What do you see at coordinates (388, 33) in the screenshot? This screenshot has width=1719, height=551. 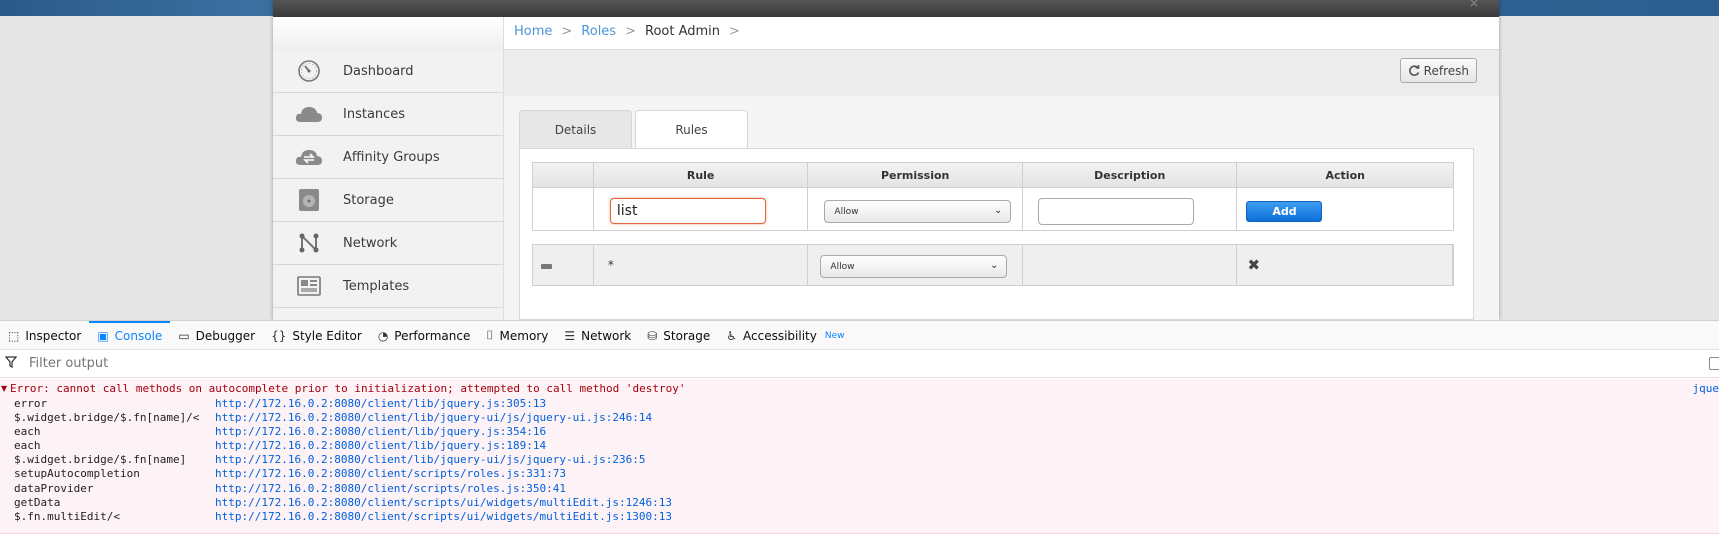 I see `sidebar-header` at bounding box center [388, 33].